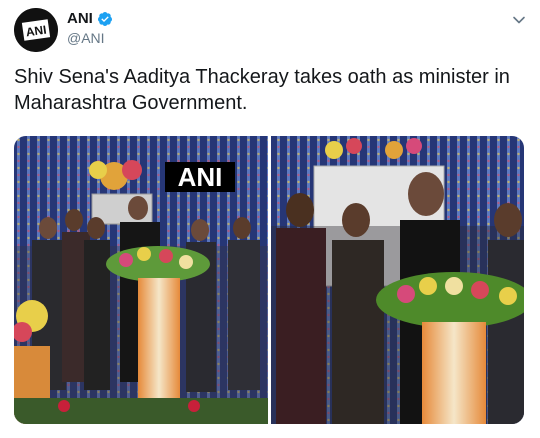 The height and width of the screenshot is (438, 540). I want to click on chevron-down-icon, so click(519, 20).